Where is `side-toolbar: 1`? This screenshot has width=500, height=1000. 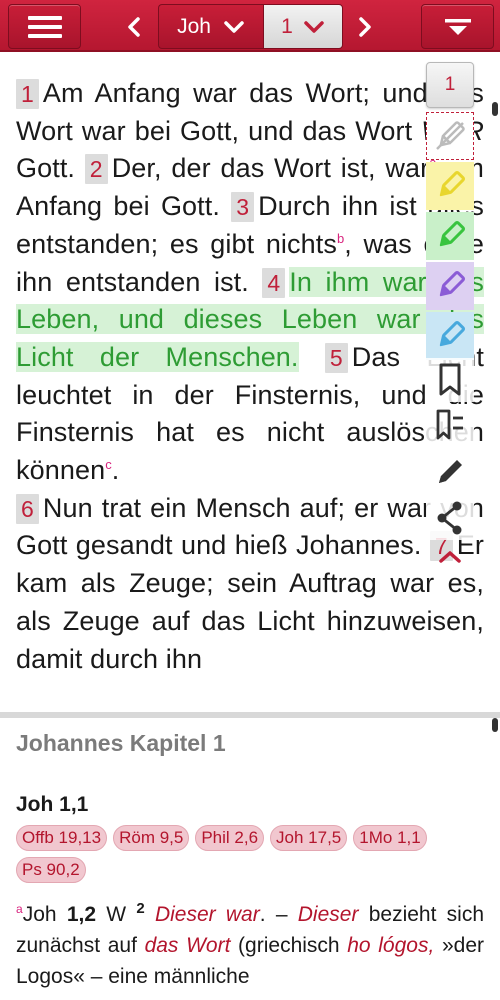
side-toolbar: 1 is located at coordinates (450, 332).